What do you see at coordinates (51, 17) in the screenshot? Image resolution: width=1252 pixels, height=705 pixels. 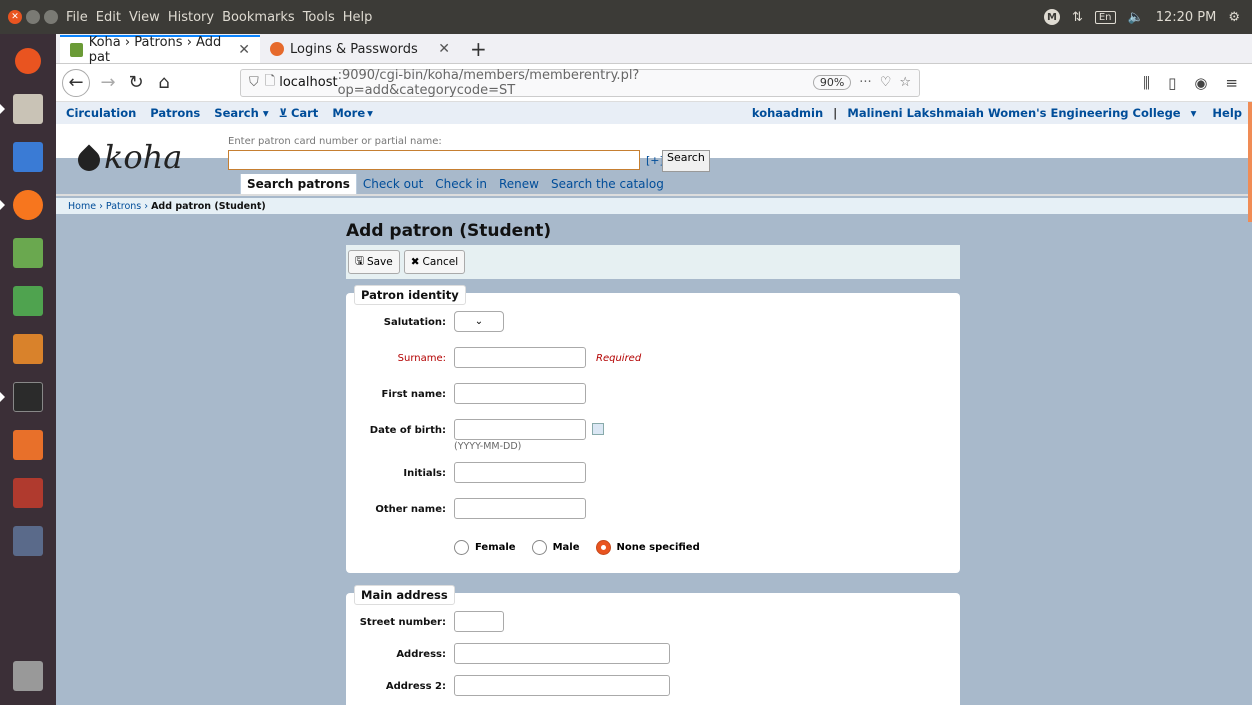 I see `maximize-window-icon` at bounding box center [51, 17].